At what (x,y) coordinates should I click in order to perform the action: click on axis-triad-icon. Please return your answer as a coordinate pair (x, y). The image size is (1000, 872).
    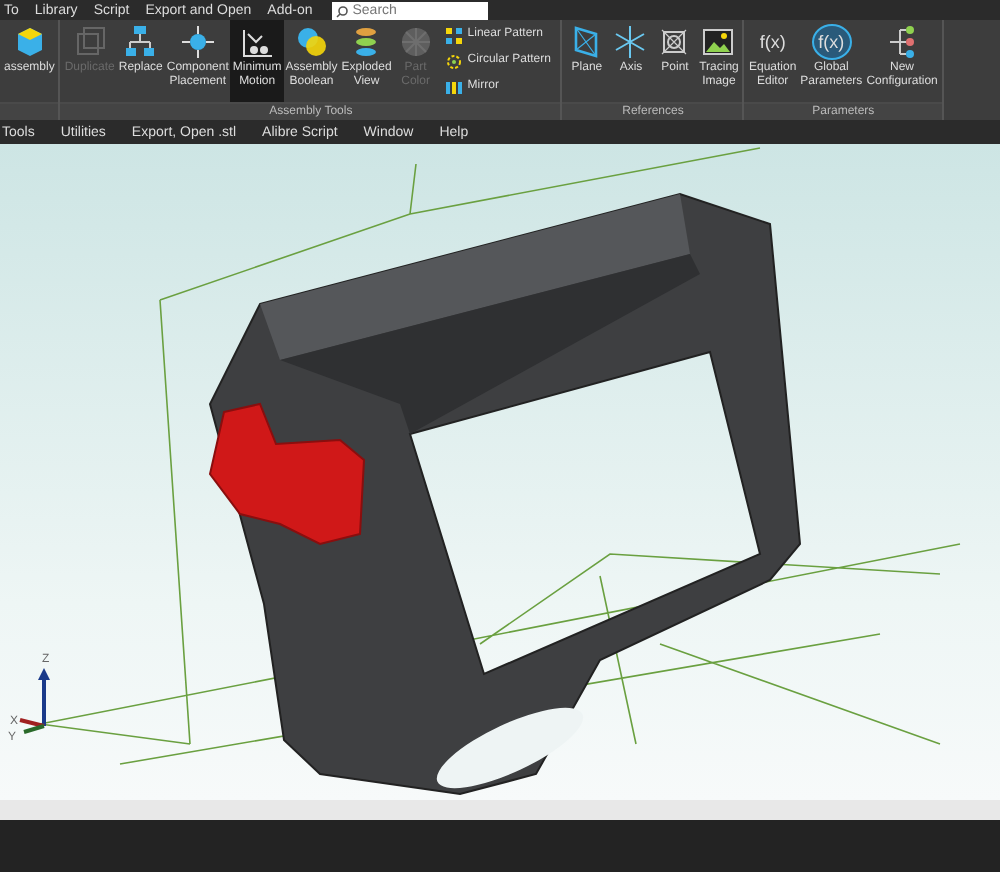
    Looking at the image, I should click on (34, 701).